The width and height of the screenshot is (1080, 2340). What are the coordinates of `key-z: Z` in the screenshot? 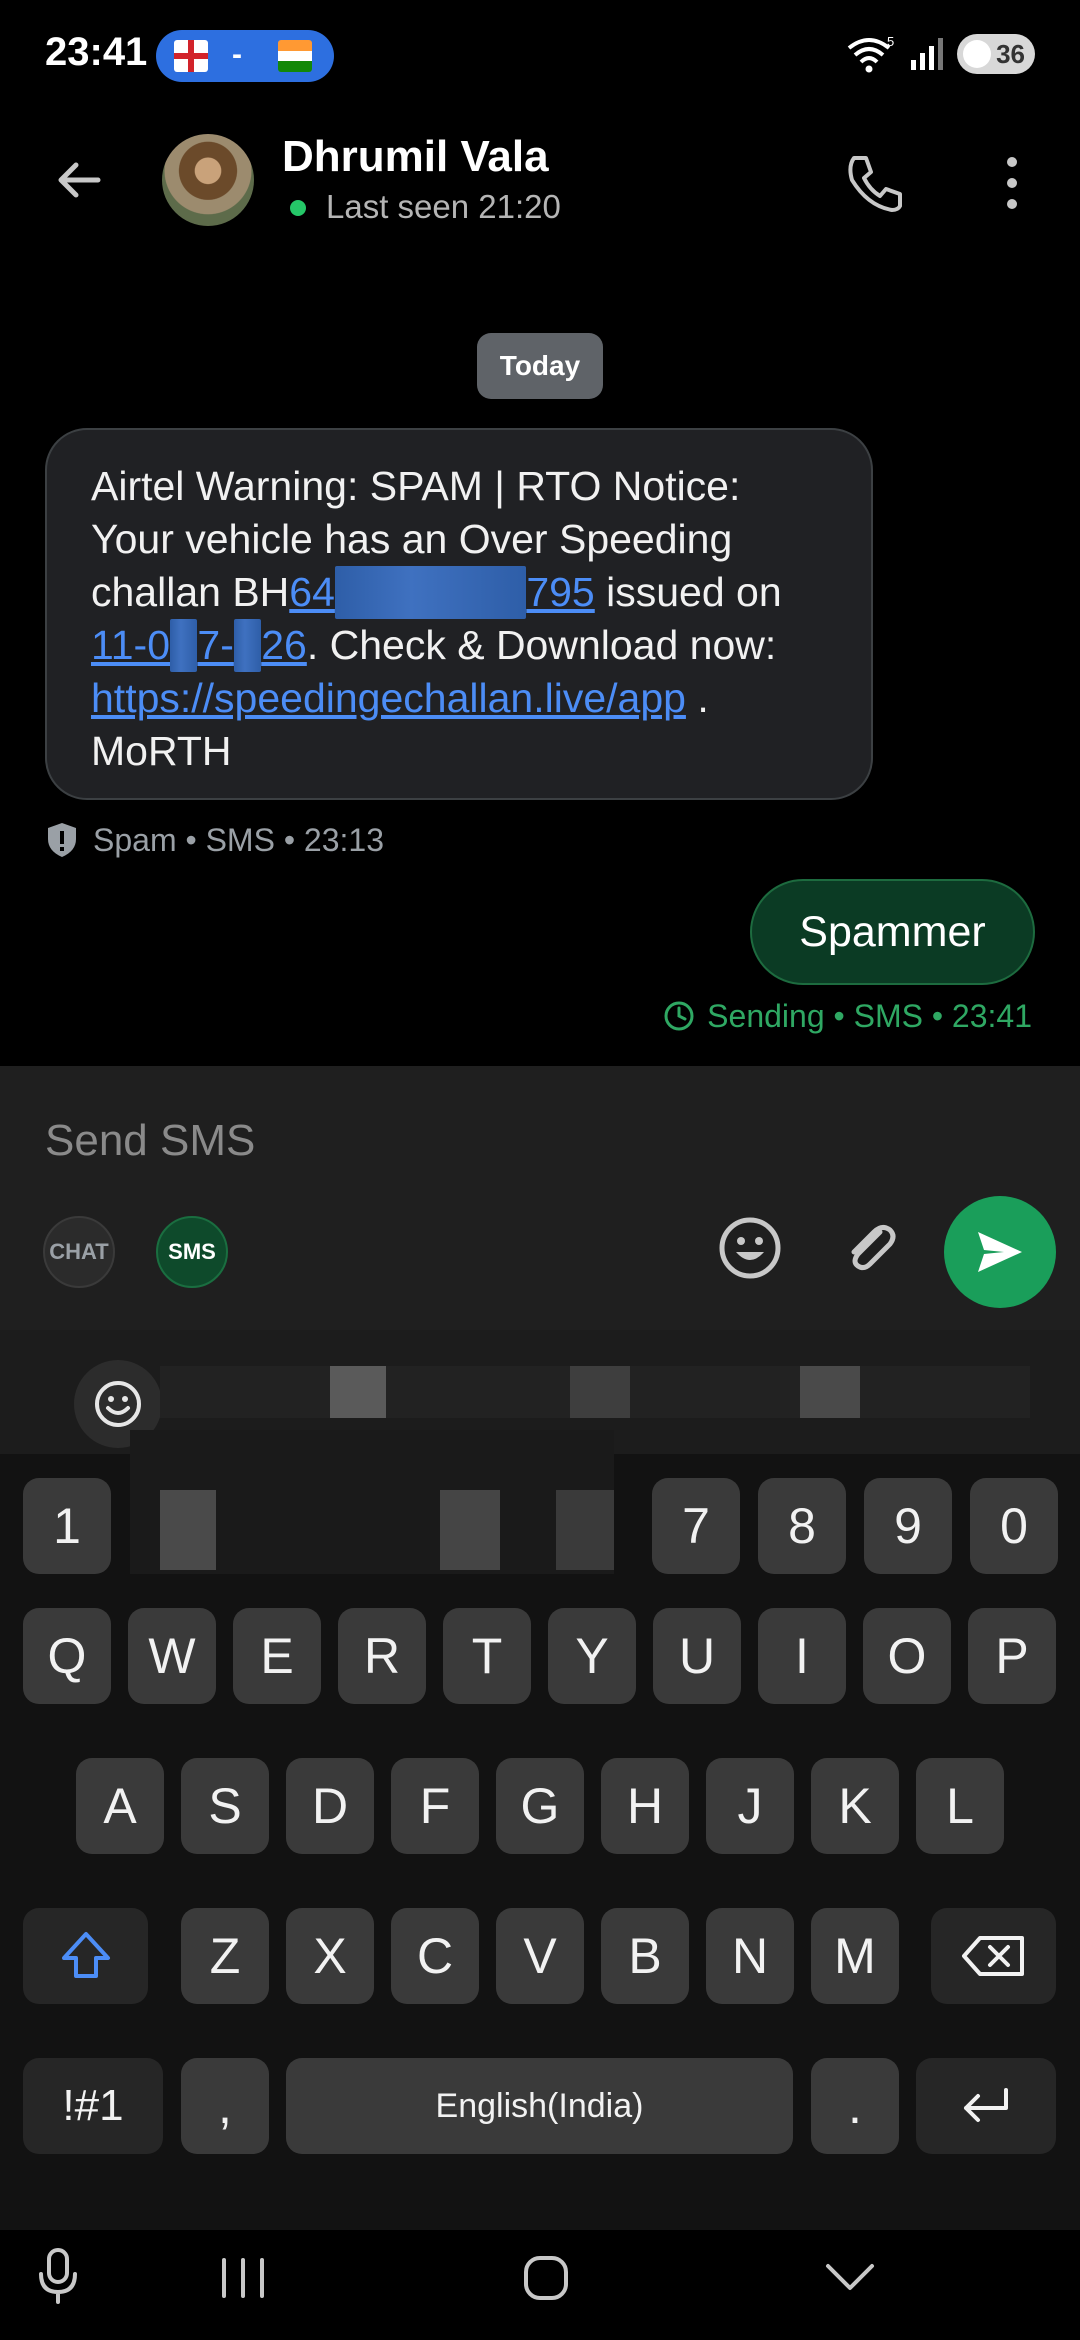 It's located at (225, 1956).